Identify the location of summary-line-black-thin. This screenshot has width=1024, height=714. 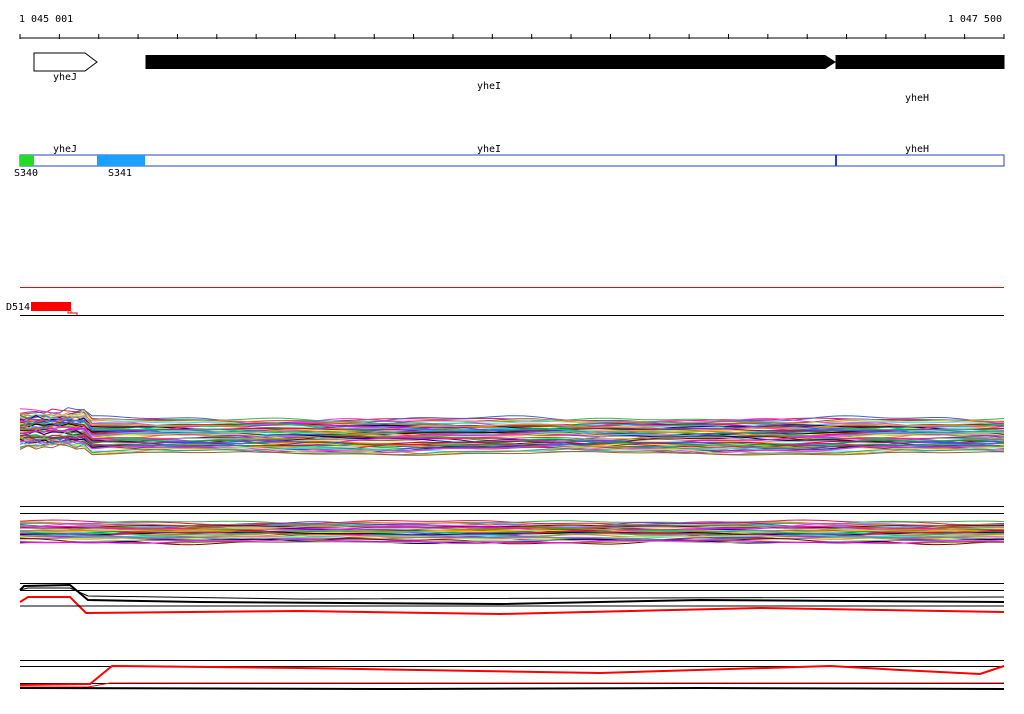
(512, 593).